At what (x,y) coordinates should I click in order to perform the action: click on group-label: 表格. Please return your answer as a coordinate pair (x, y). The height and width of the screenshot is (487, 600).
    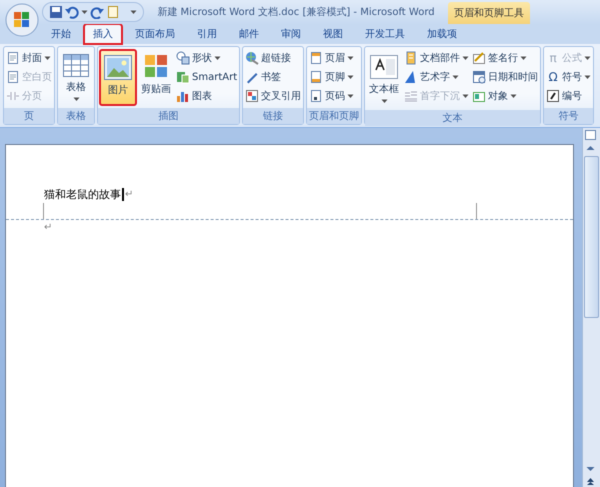
    Looking at the image, I should click on (76, 116).